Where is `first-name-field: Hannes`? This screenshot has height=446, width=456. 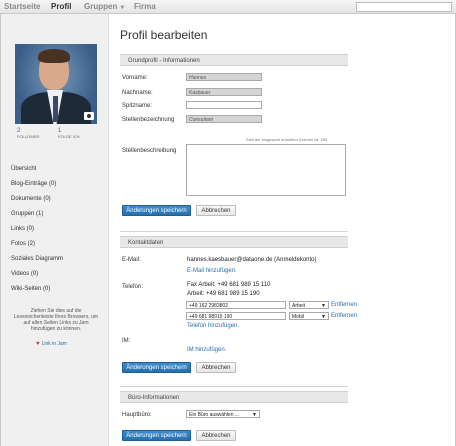 first-name-field: Hannes is located at coordinates (224, 77).